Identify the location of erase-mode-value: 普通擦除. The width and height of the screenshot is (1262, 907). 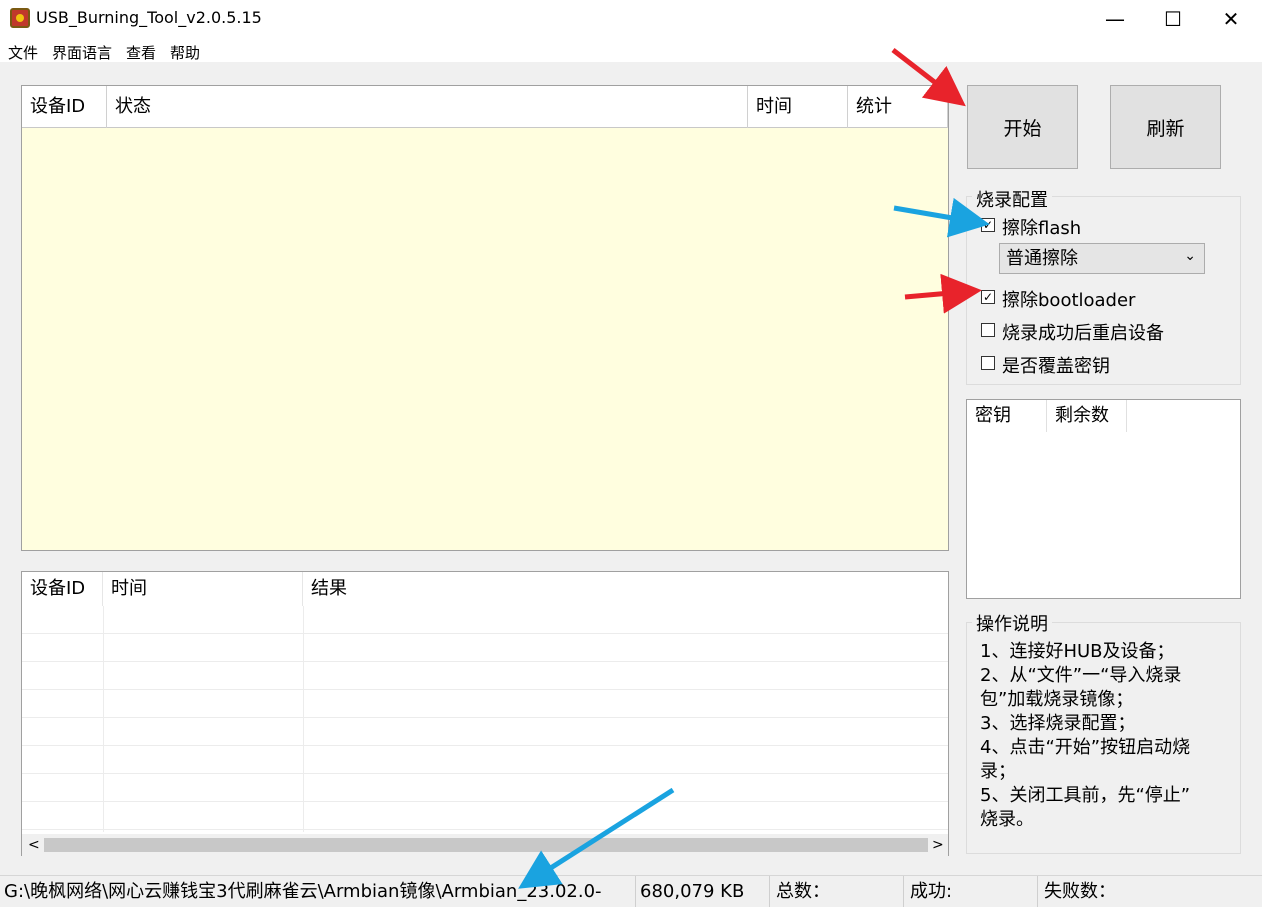
(1042, 258).